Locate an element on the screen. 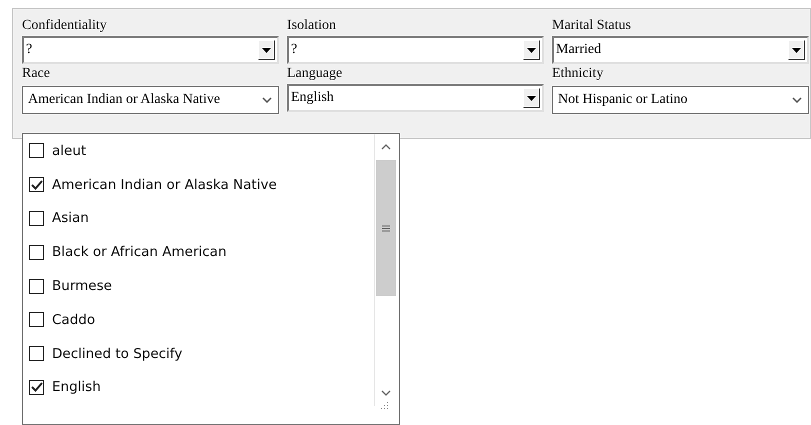 This screenshot has height=425, width=811. list-item: Caddo is located at coordinates (198, 319).